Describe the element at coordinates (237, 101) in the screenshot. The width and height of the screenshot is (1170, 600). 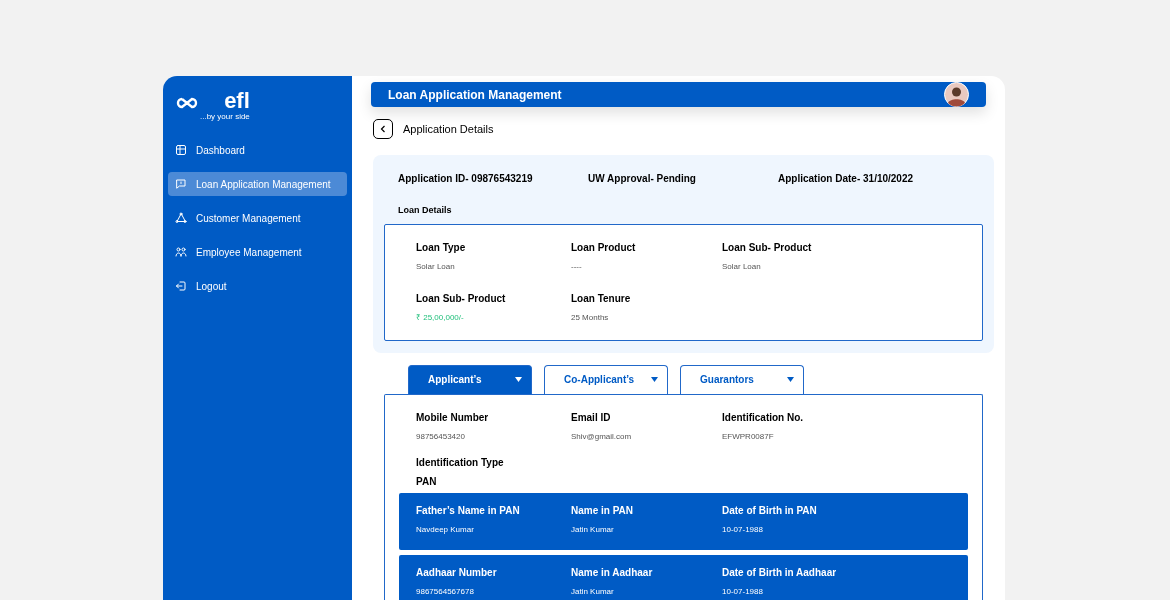
I see `logo-text: efl` at that location.